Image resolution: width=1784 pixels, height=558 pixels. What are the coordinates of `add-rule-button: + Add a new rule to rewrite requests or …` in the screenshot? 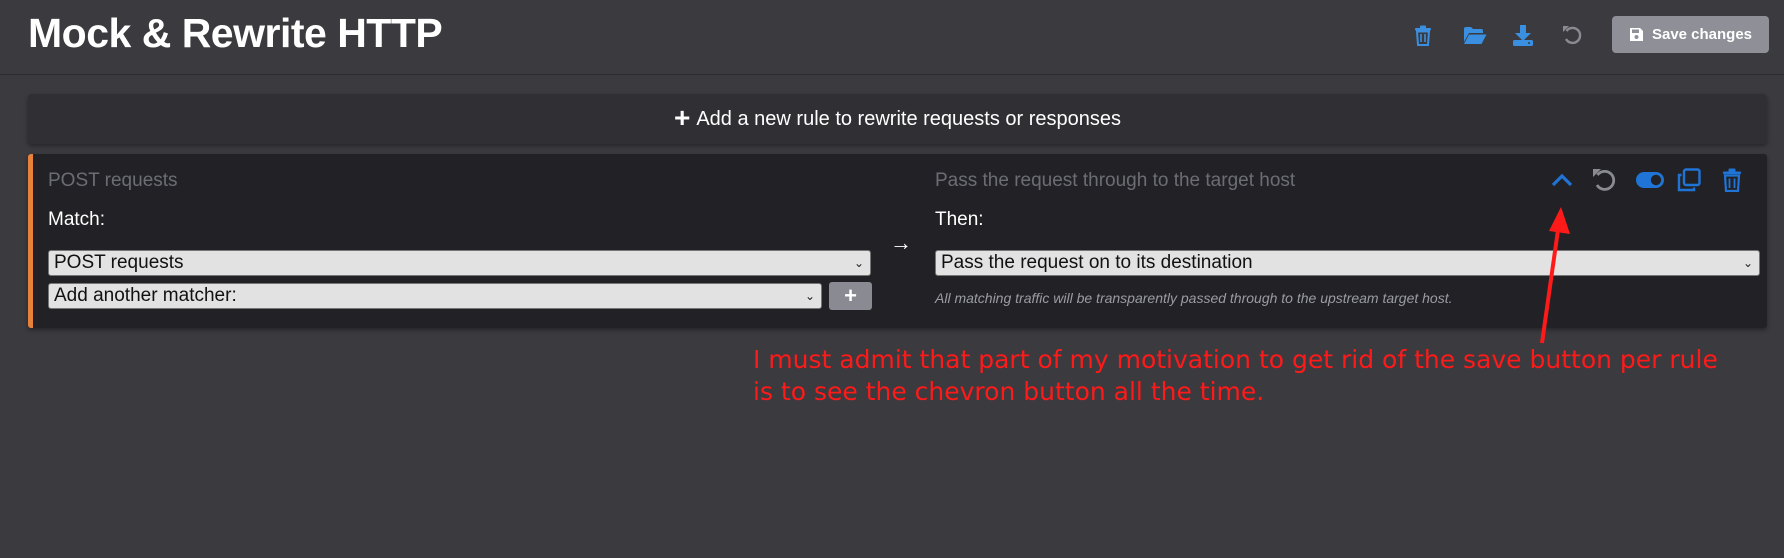 It's located at (897, 119).